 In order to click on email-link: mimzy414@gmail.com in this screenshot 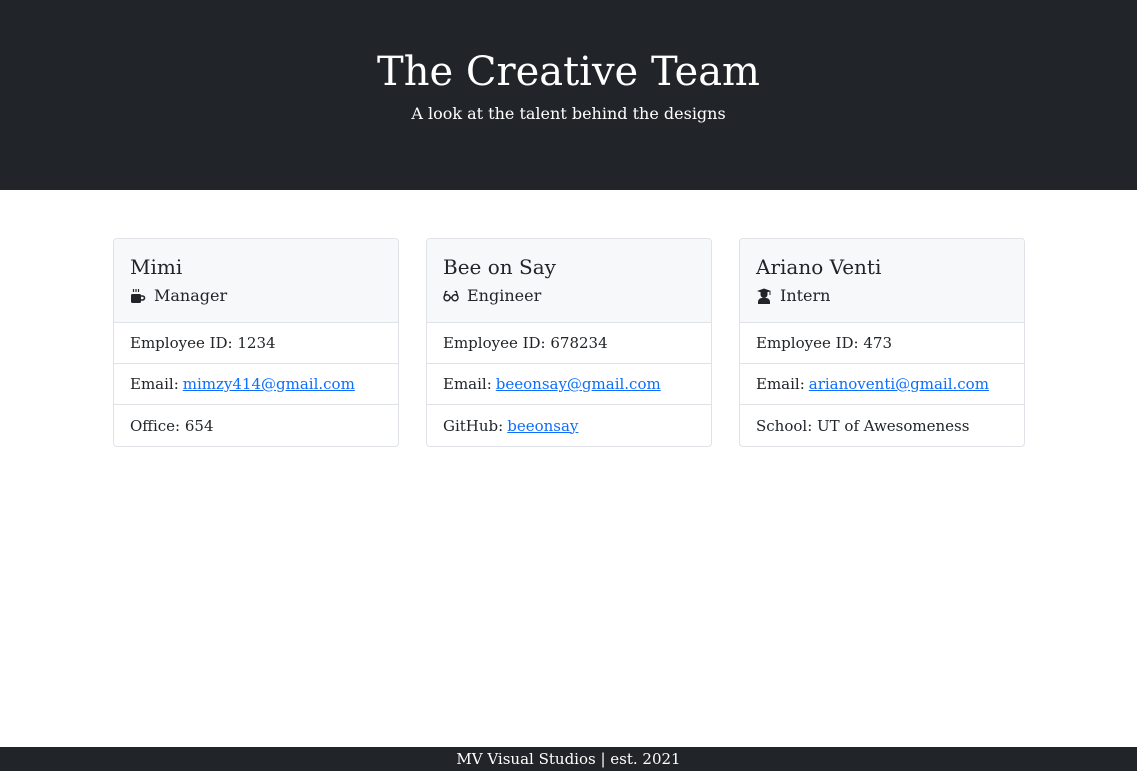, I will do `click(269, 384)`.